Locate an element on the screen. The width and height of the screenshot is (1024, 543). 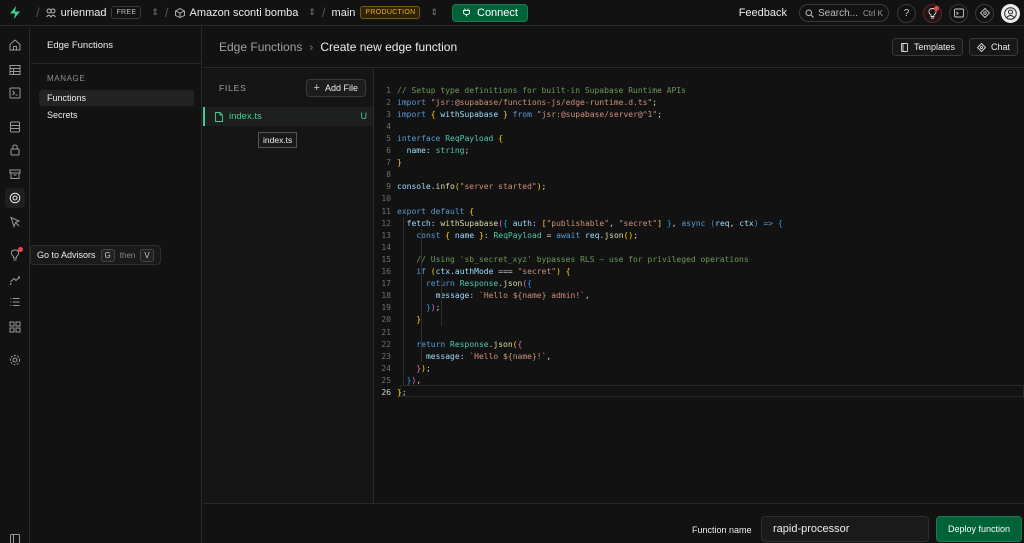
line-number: 7 is located at coordinates (388, 163).